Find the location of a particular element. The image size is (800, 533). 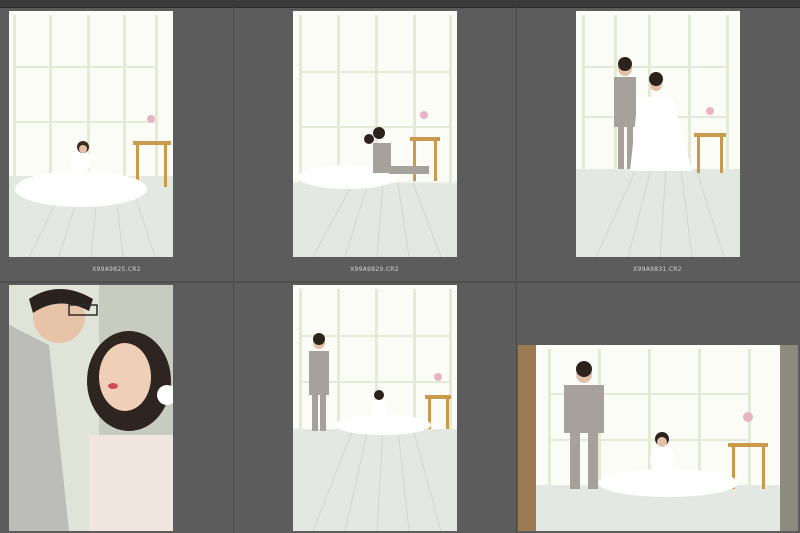

thumbnail-filename: X99A9825.CR2 is located at coordinates (116, 269).